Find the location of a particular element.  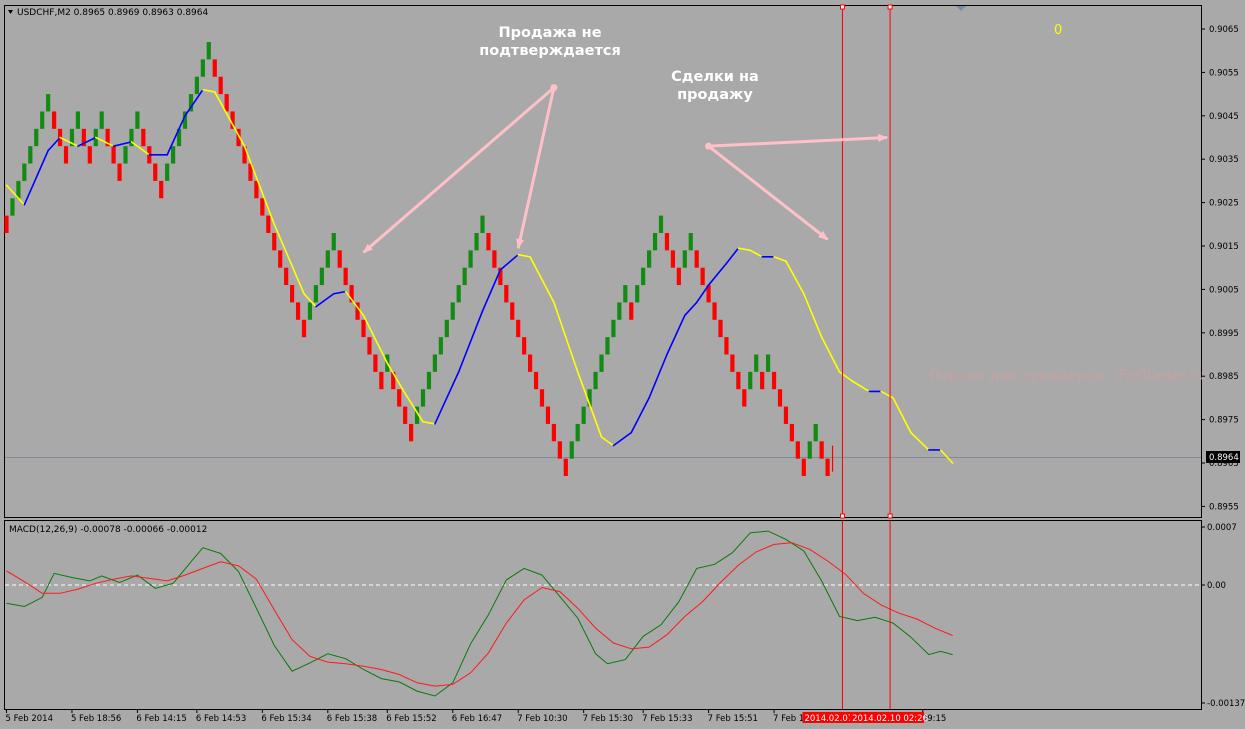

time-tick-label: 6 Feb 16:47 is located at coordinates (477, 719).